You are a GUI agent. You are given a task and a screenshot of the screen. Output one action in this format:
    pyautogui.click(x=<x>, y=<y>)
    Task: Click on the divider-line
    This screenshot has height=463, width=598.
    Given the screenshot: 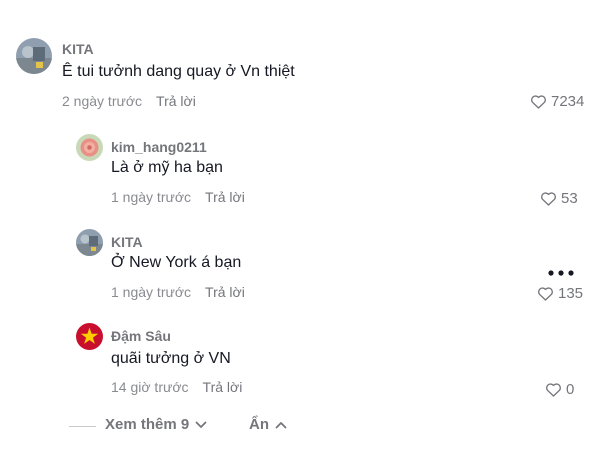 What is the action you would take?
    pyautogui.click(x=82, y=426)
    